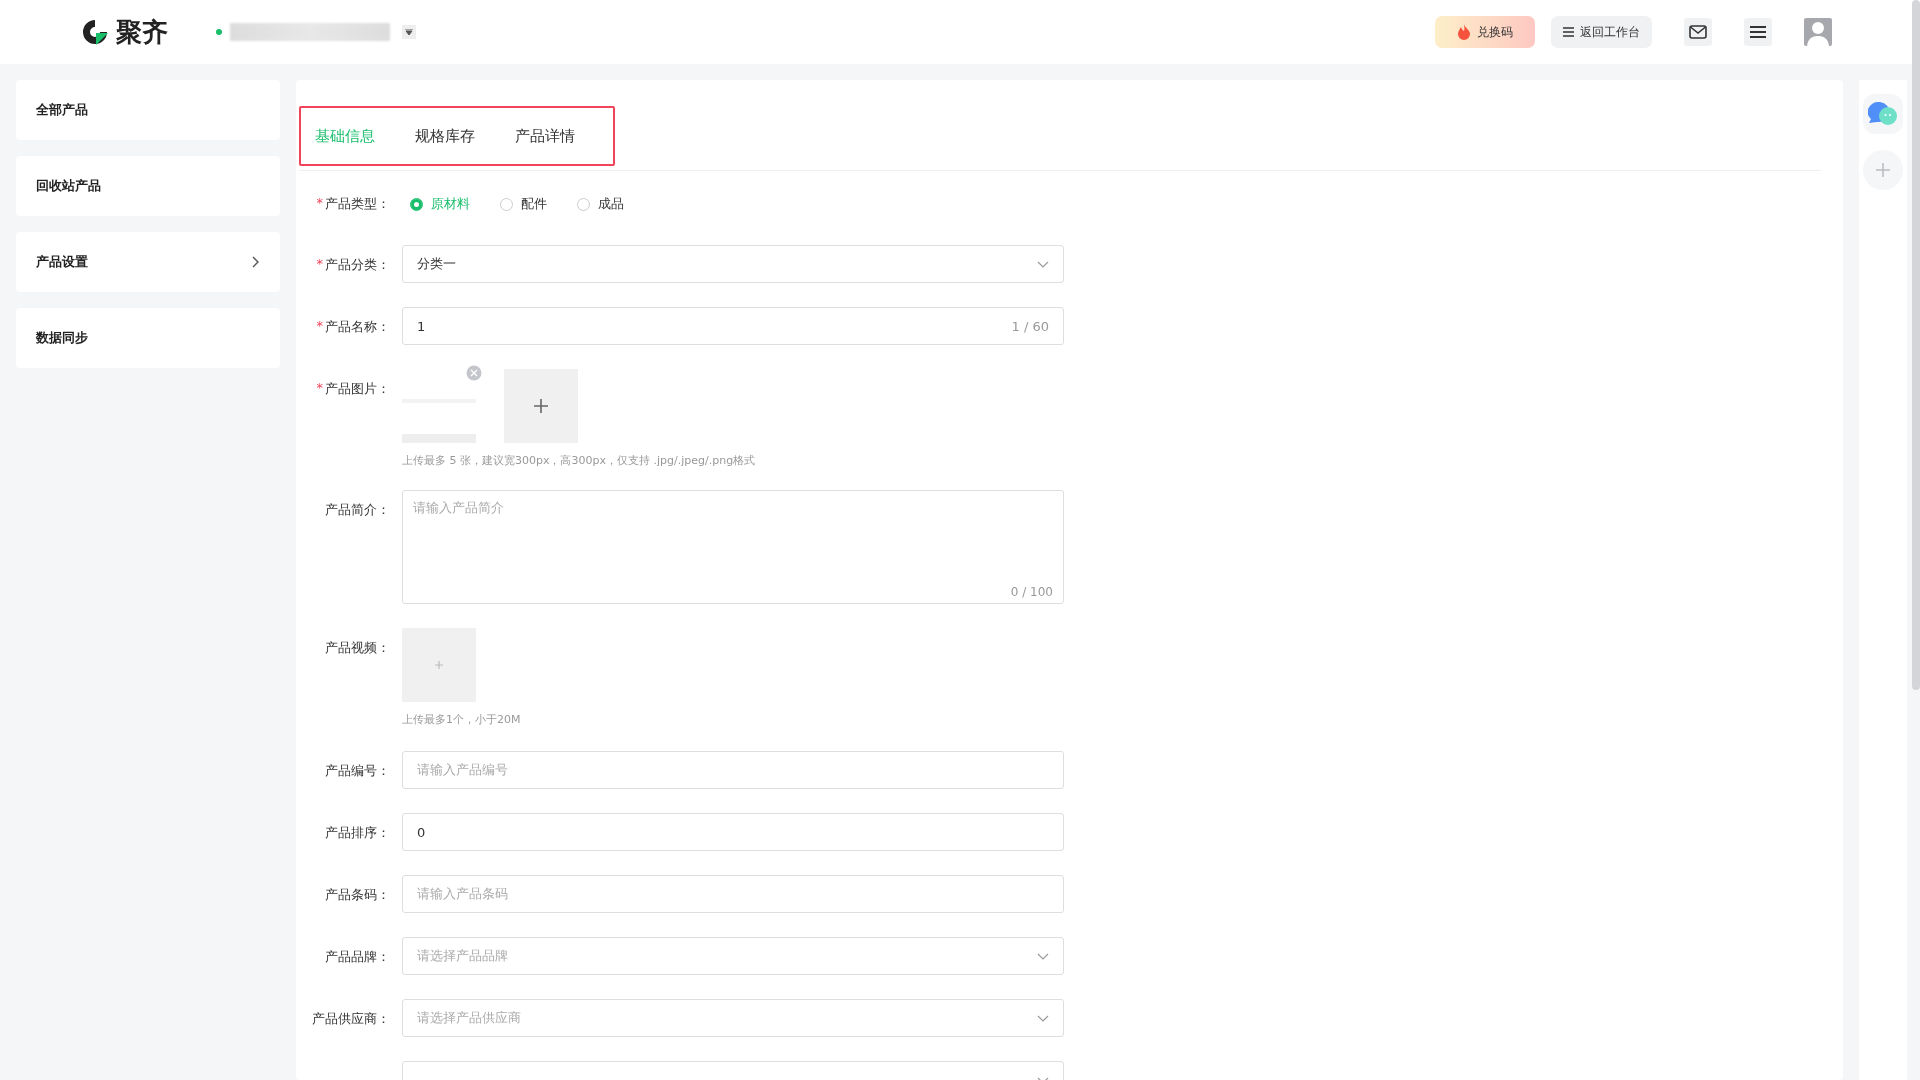 This screenshot has height=1080, width=1920. What do you see at coordinates (1031, 592) in the screenshot?
I see `character-counter: 0 / 100` at bounding box center [1031, 592].